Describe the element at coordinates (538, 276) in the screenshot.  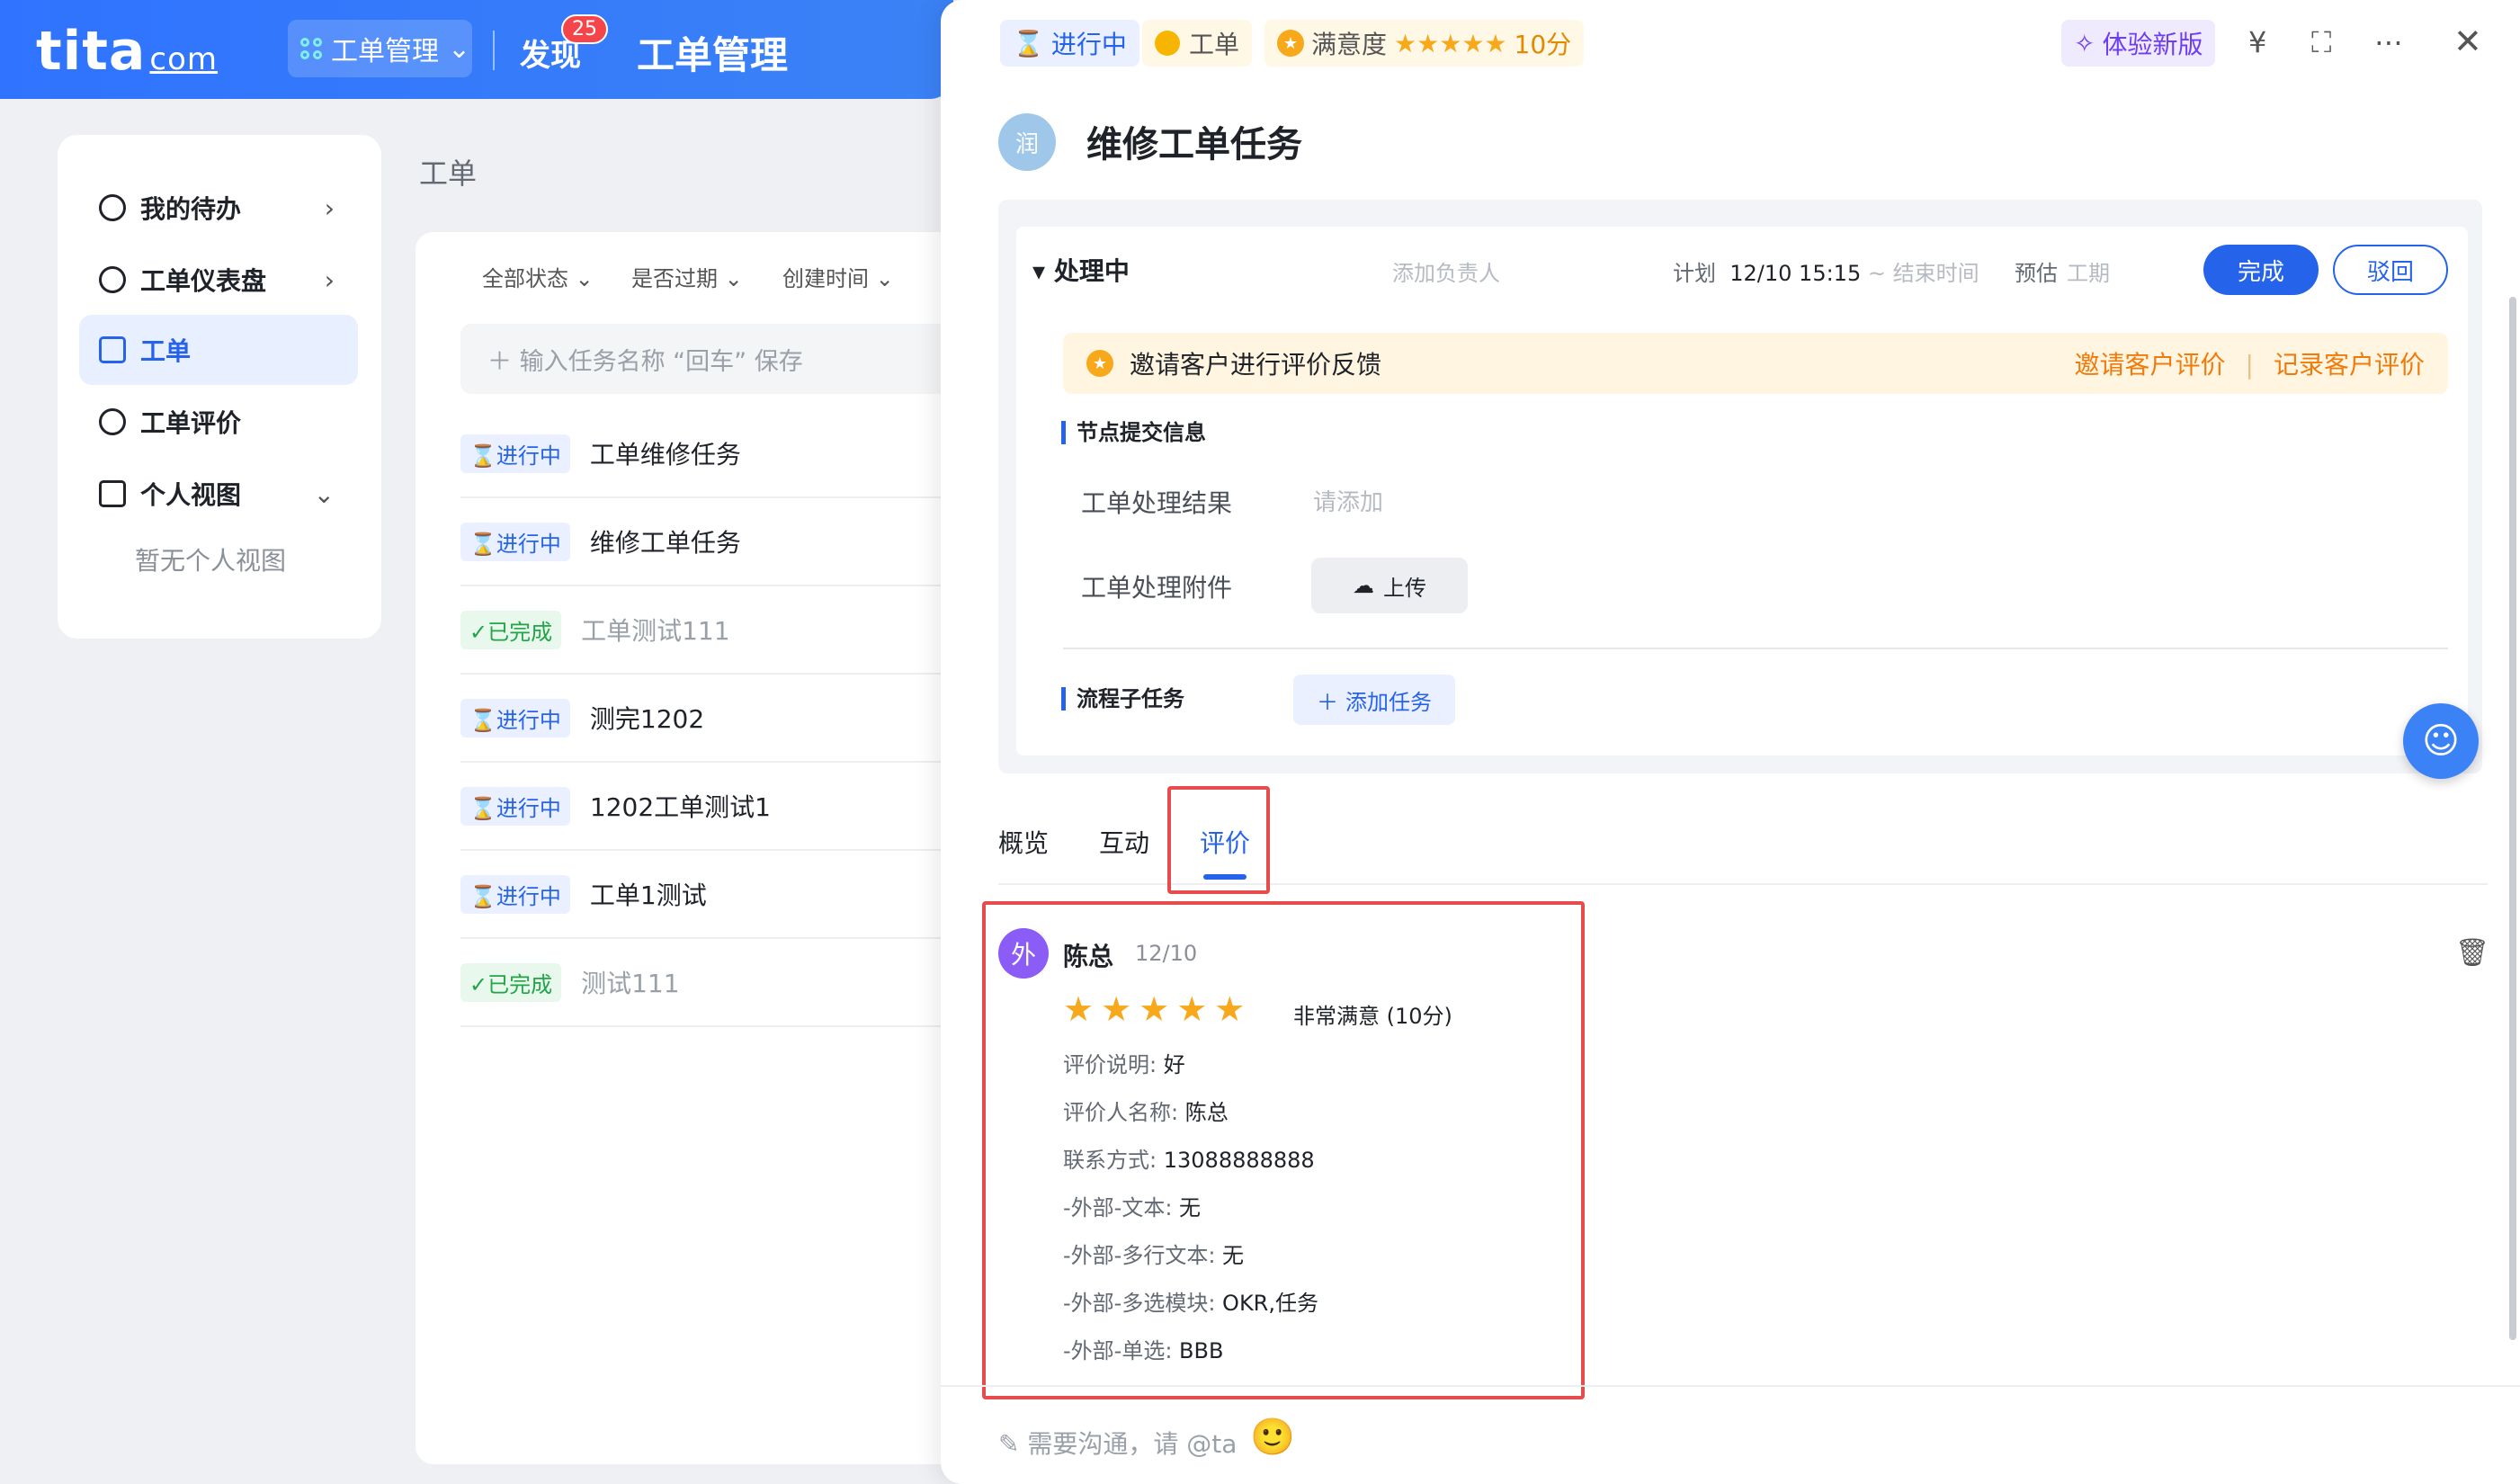
I see `filter-status: 全部状态 ⌄` at that location.